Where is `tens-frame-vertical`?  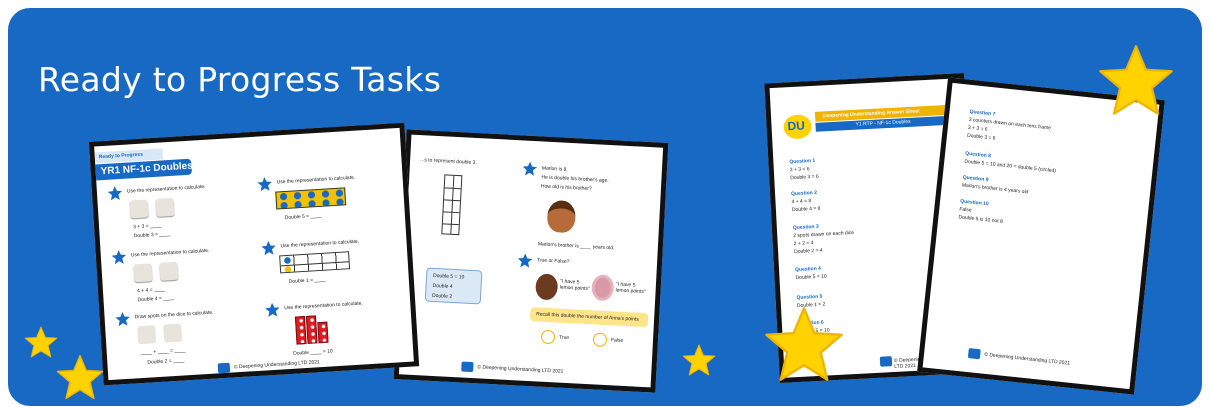
tens-frame-vertical is located at coordinates (452, 205).